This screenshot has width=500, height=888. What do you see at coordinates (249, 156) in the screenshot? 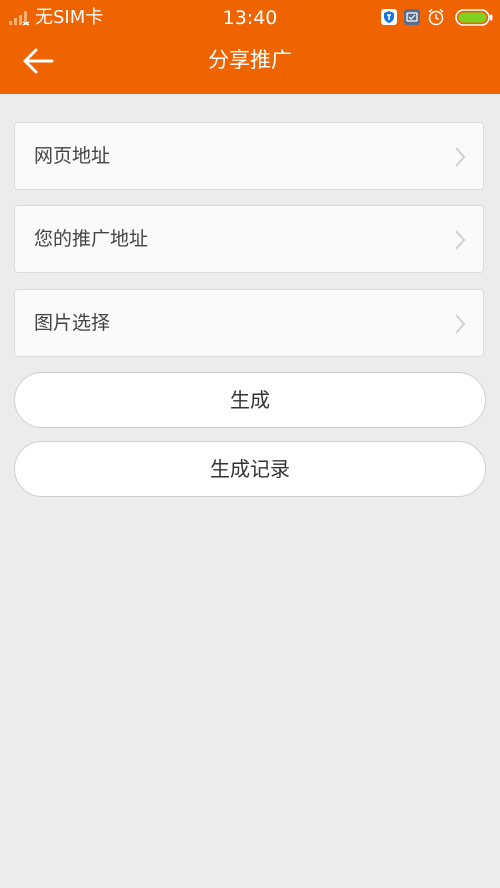
I see `web-address-row: 网页地址` at bounding box center [249, 156].